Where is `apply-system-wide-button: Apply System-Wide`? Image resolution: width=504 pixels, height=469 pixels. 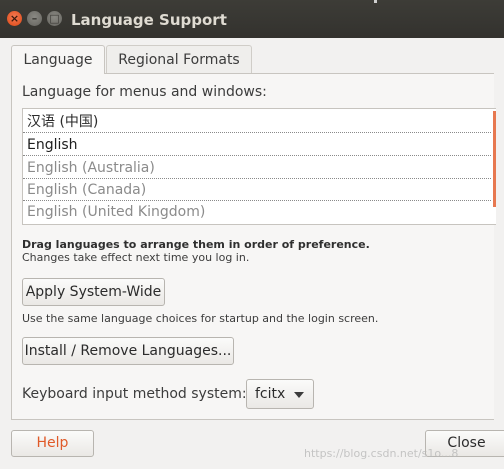
apply-system-wide-button: Apply System-Wide is located at coordinates (93, 292).